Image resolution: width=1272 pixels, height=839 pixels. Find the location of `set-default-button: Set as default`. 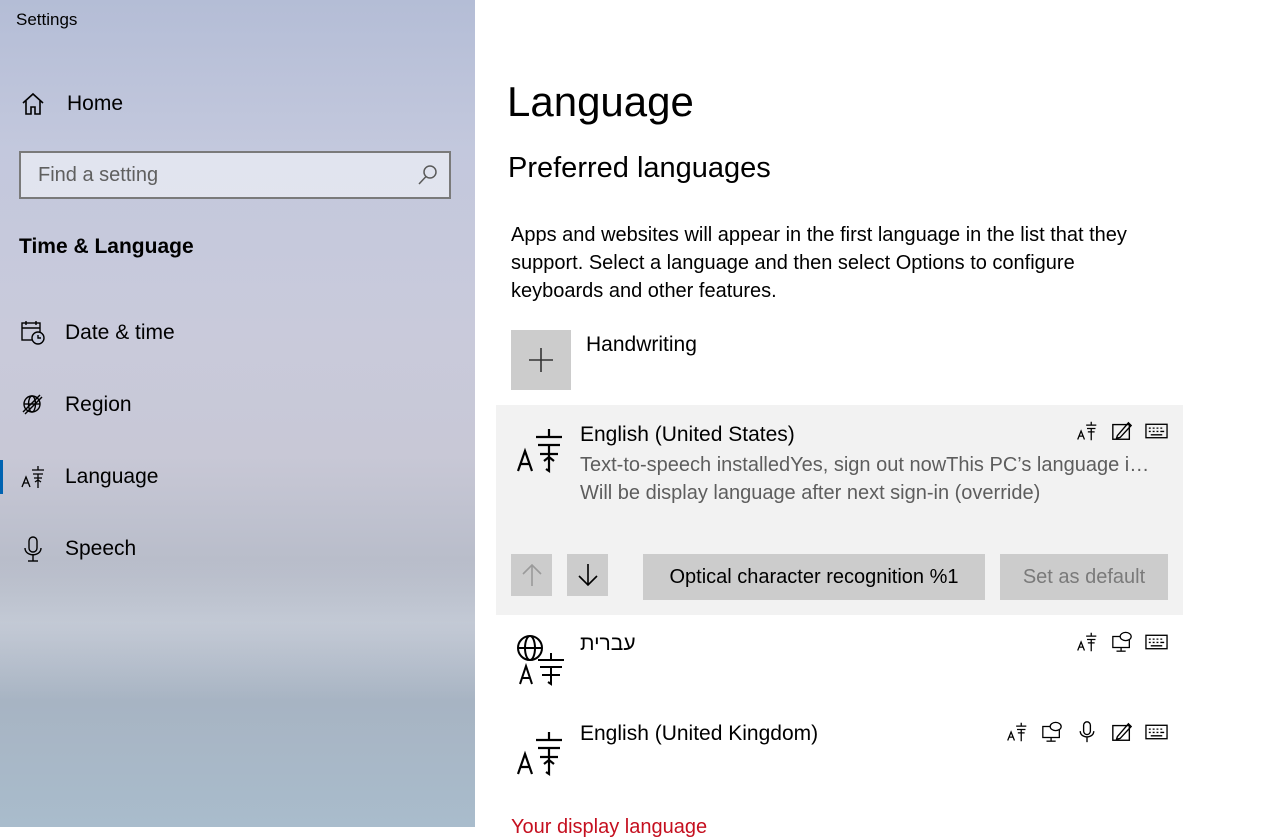

set-default-button: Set as default is located at coordinates (1084, 577).